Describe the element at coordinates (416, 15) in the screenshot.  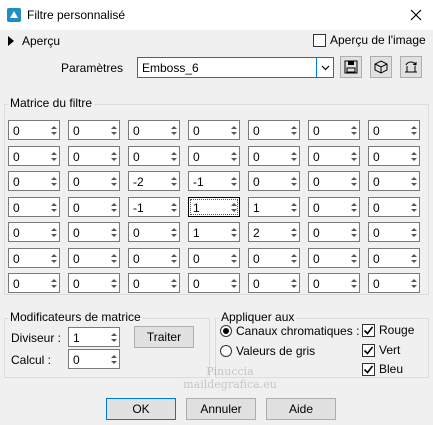
I see `close-button` at that location.